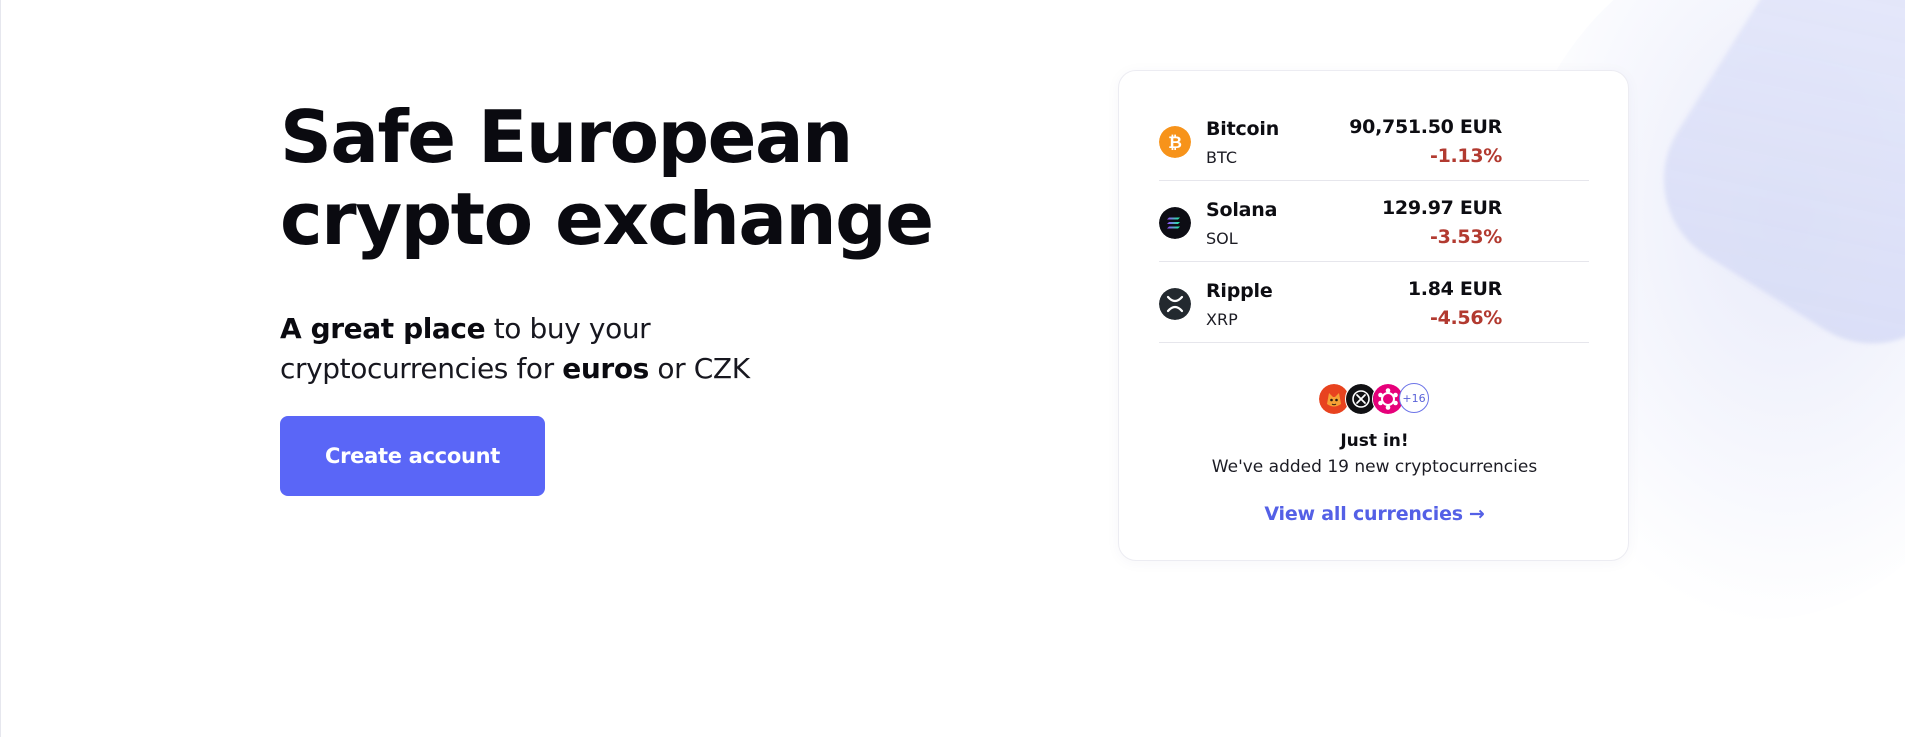 The height and width of the screenshot is (737, 1905). I want to click on ripple-icon, so click(1175, 304).